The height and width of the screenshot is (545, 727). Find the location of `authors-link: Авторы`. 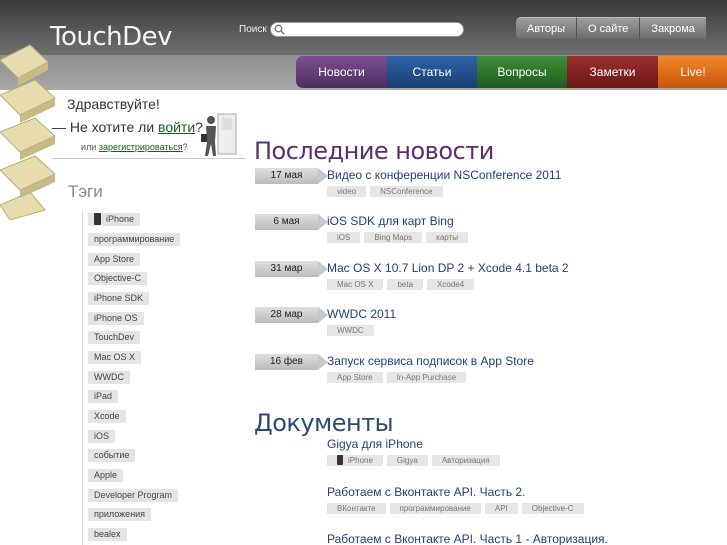

authors-link: Авторы is located at coordinates (546, 28).